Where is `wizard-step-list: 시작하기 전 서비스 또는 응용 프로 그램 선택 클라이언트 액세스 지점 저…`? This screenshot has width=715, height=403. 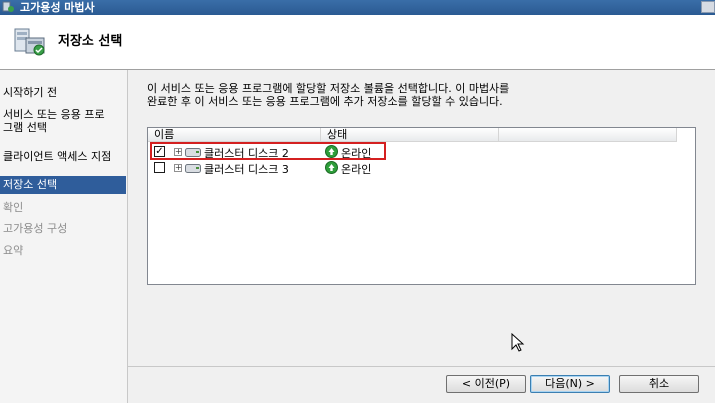 wizard-step-list: 시작하기 전 서비스 또는 응용 프로 그램 선택 클라이언트 액세스 지점 저… is located at coordinates (64, 236).